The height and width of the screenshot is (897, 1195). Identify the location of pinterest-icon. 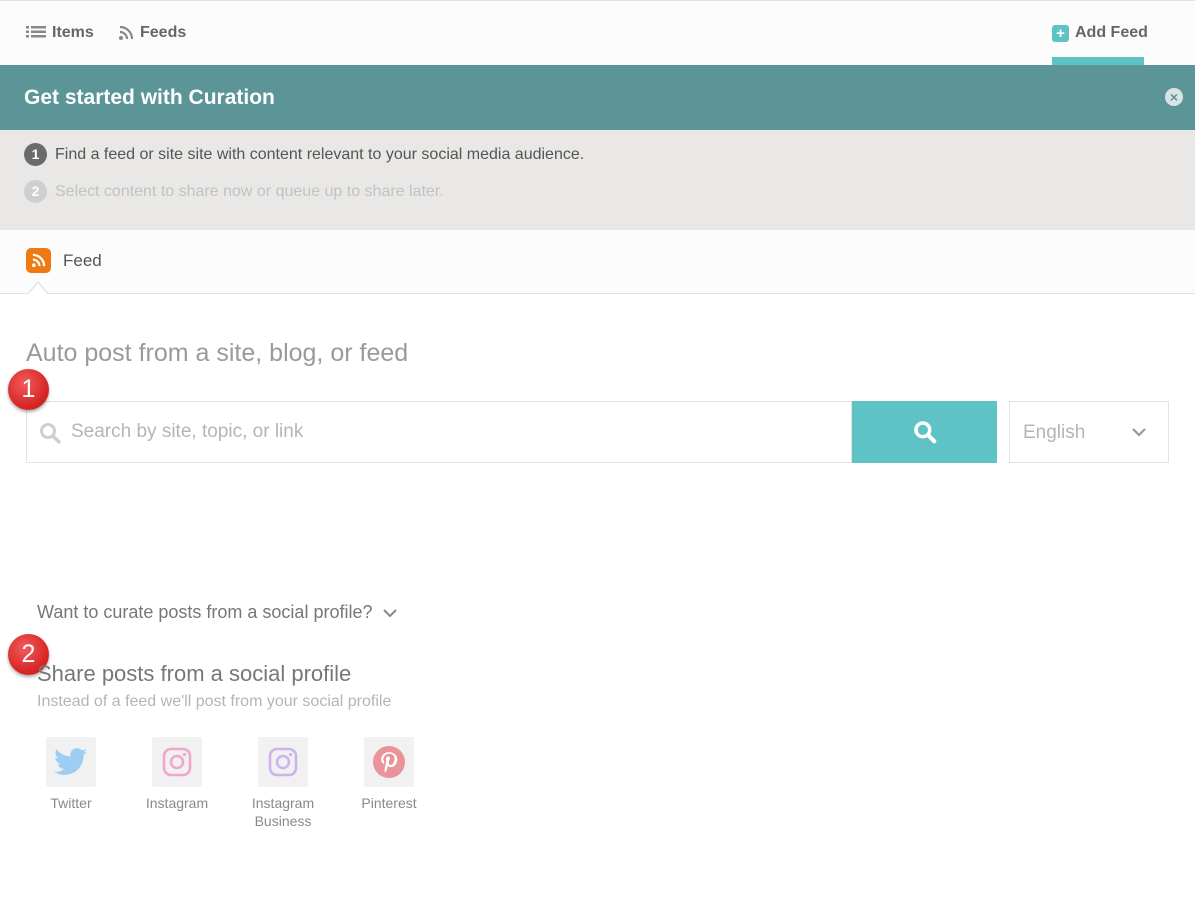
(389, 762).